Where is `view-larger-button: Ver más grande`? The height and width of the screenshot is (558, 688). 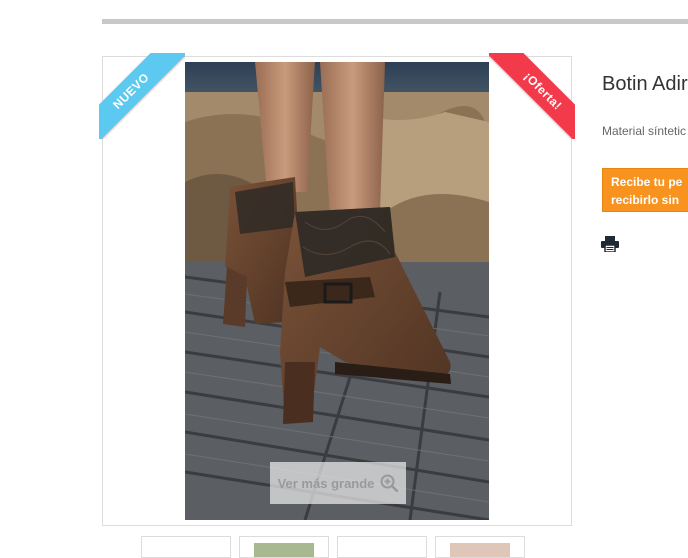
view-larger-button: Ver más grande is located at coordinates (338, 483).